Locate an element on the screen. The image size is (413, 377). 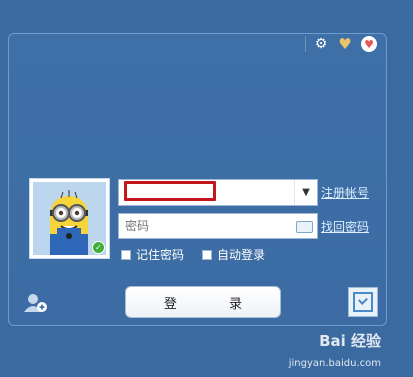
password-input is located at coordinates (204, 226).